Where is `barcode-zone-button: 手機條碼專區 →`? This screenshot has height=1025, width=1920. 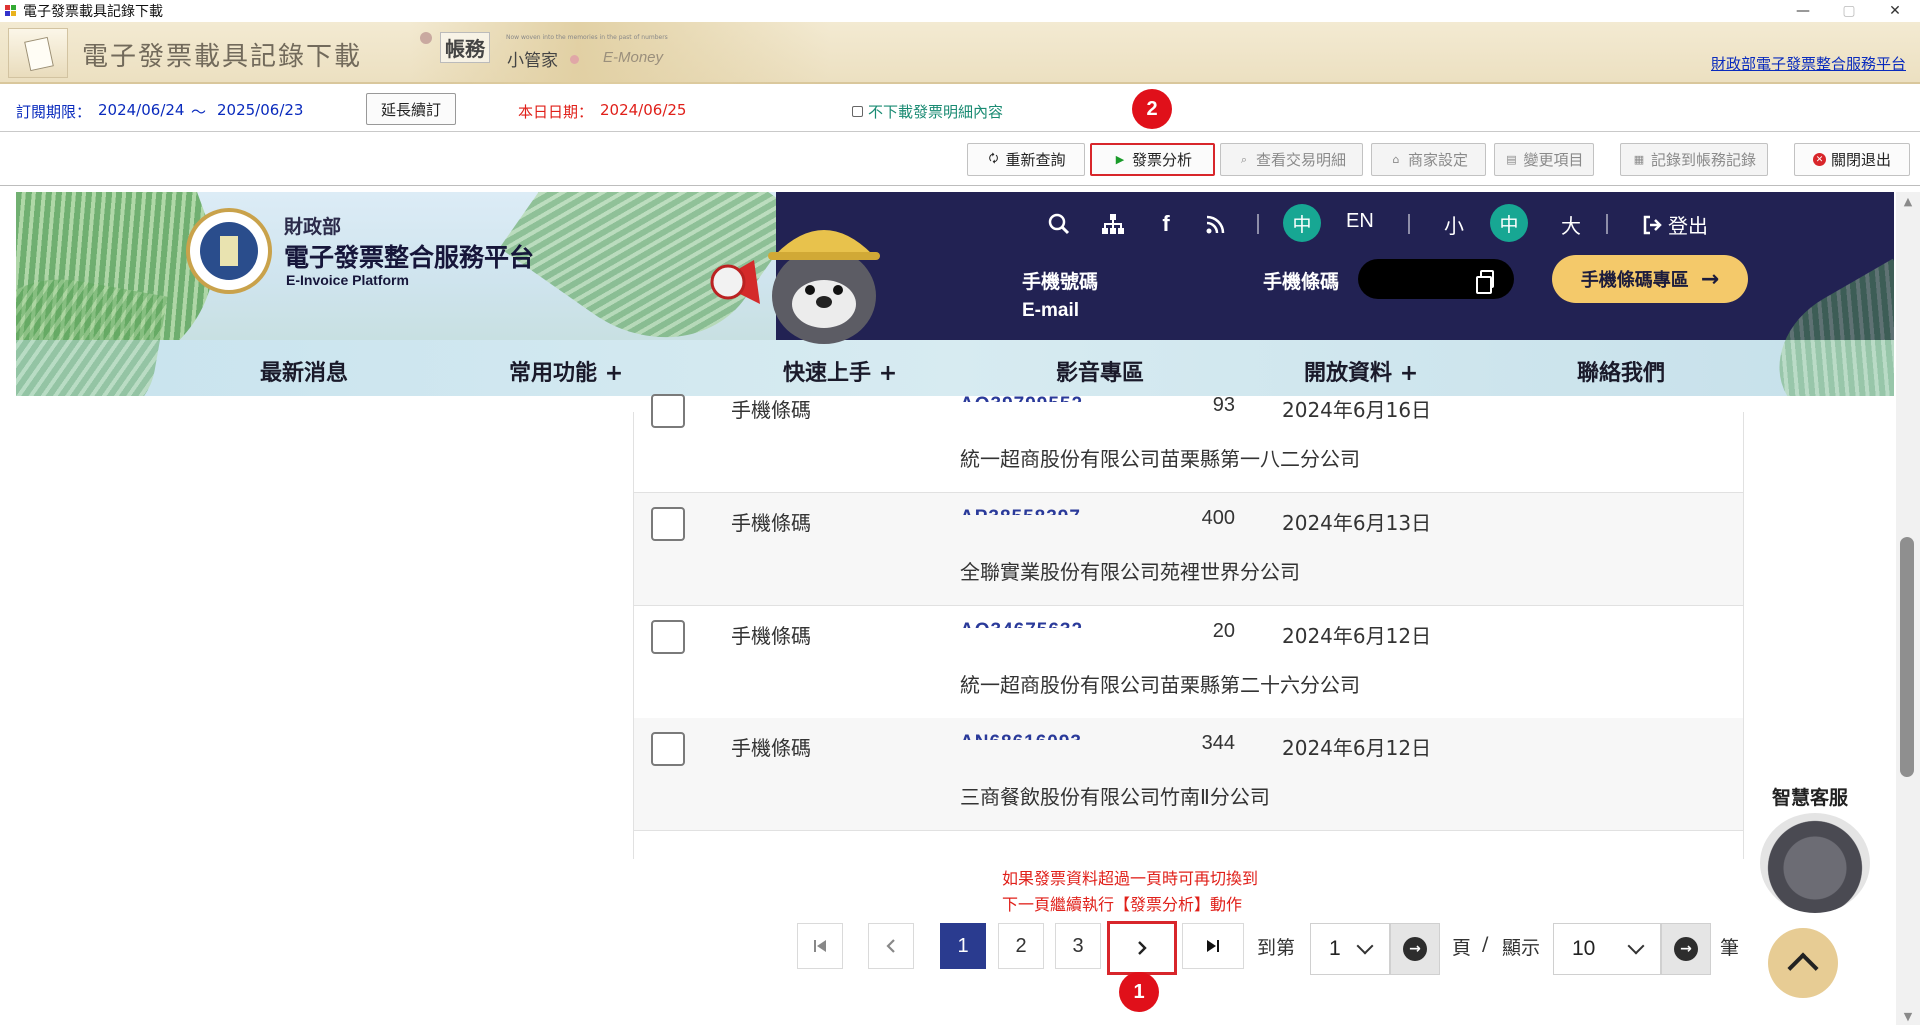
barcode-zone-button: 手機條碼專區 → is located at coordinates (1650, 279).